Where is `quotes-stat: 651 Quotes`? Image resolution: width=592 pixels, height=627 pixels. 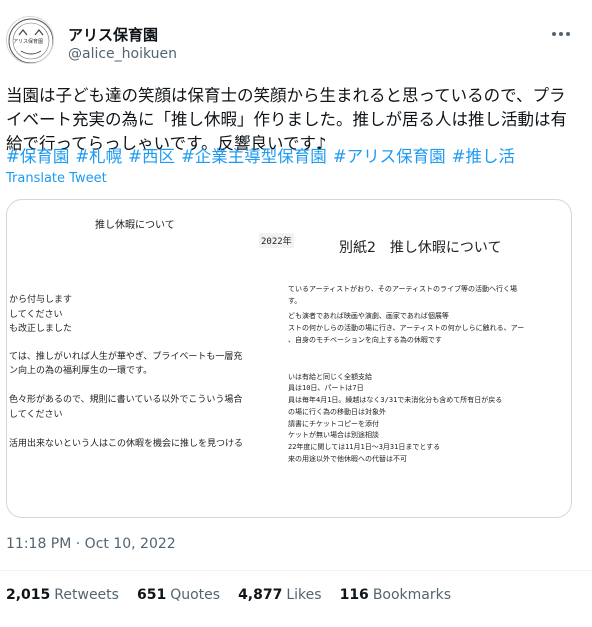
quotes-stat: 651 Quotes is located at coordinates (178, 595).